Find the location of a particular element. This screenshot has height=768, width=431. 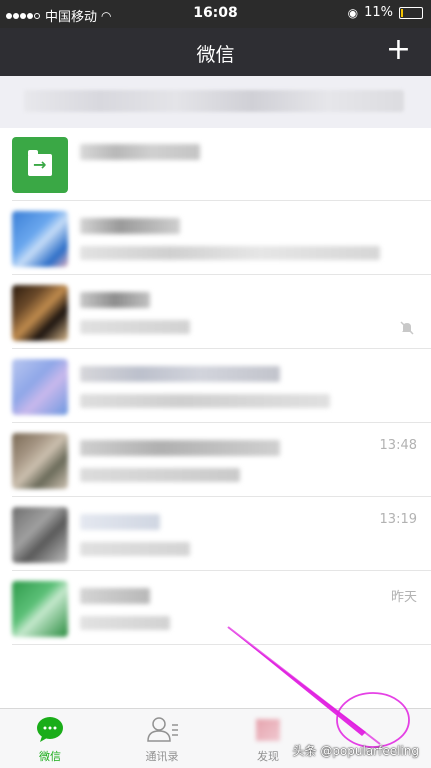

chat-time: 13:19 is located at coordinates (398, 519).